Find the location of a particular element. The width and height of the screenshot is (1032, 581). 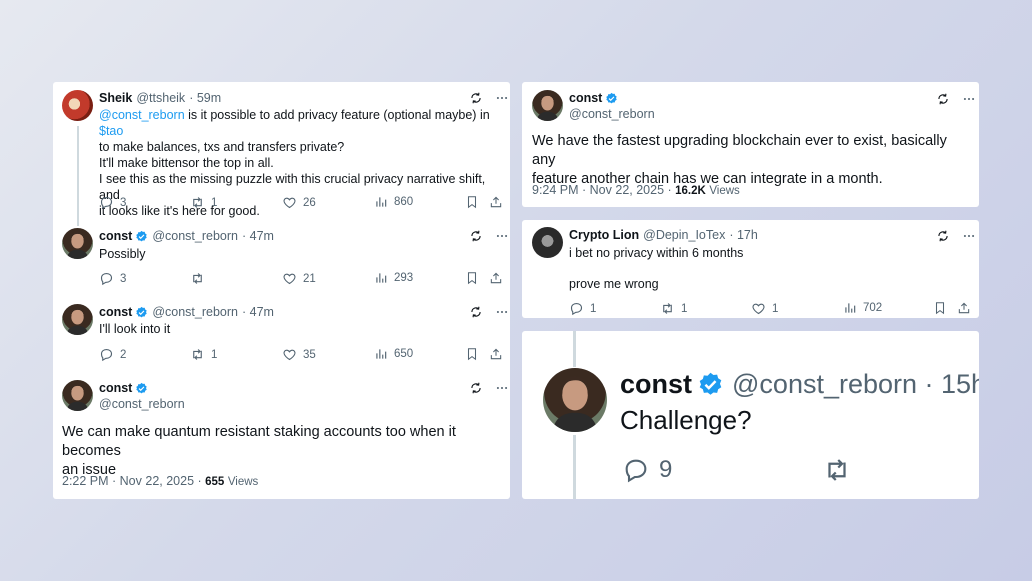

display-name: Sheik is located at coordinates (115, 98).